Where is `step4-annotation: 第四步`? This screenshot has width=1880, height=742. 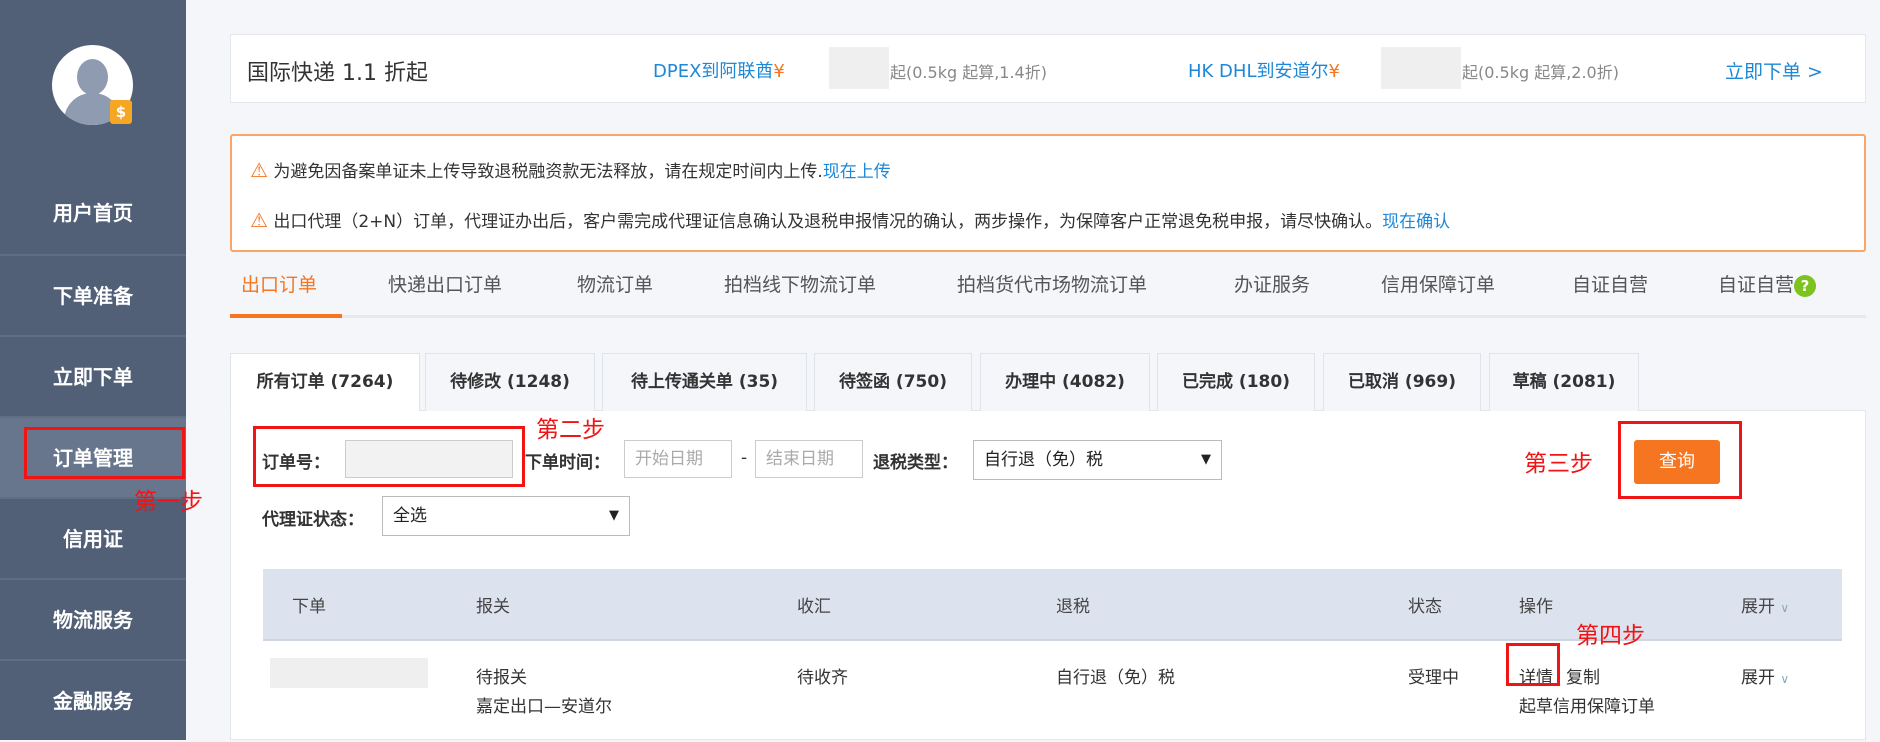 step4-annotation: 第四步 is located at coordinates (1610, 636).